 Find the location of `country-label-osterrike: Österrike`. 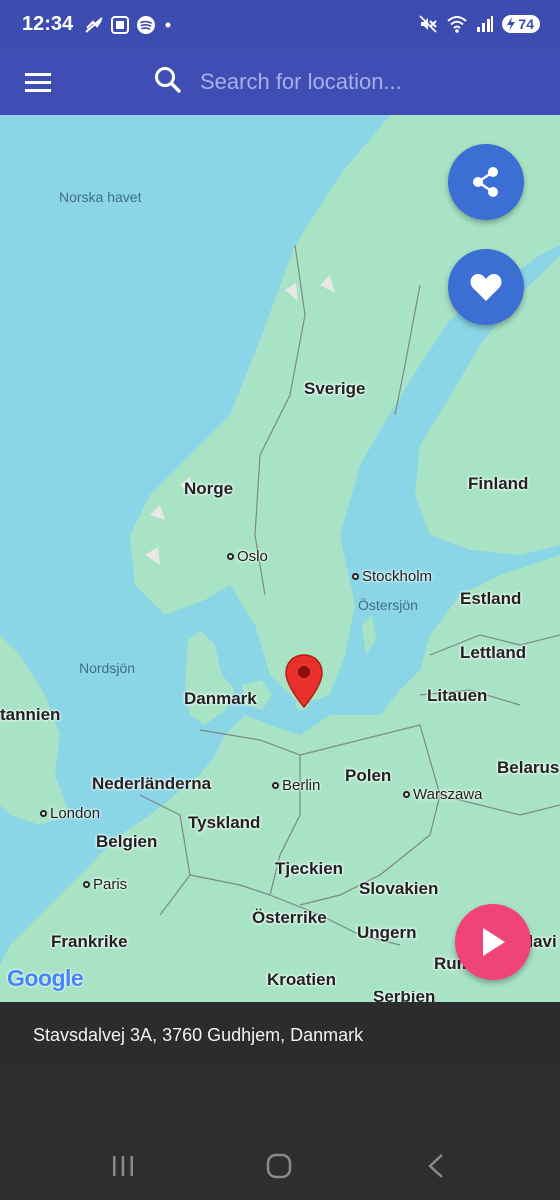

country-label-osterrike: Österrike is located at coordinates (289, 917).